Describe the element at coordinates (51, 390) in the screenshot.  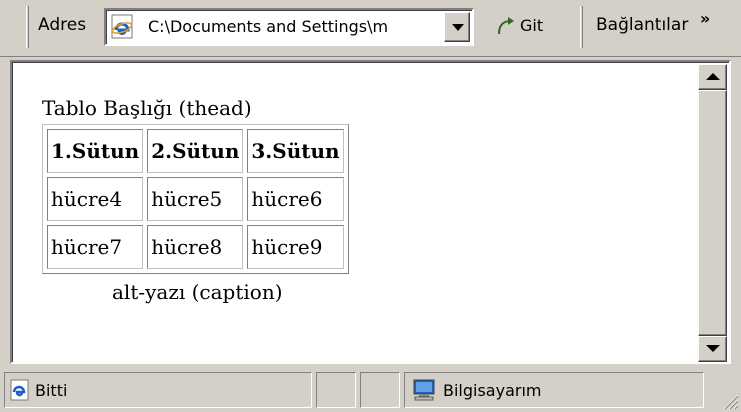
I see `status-text: Bitti` at that location.